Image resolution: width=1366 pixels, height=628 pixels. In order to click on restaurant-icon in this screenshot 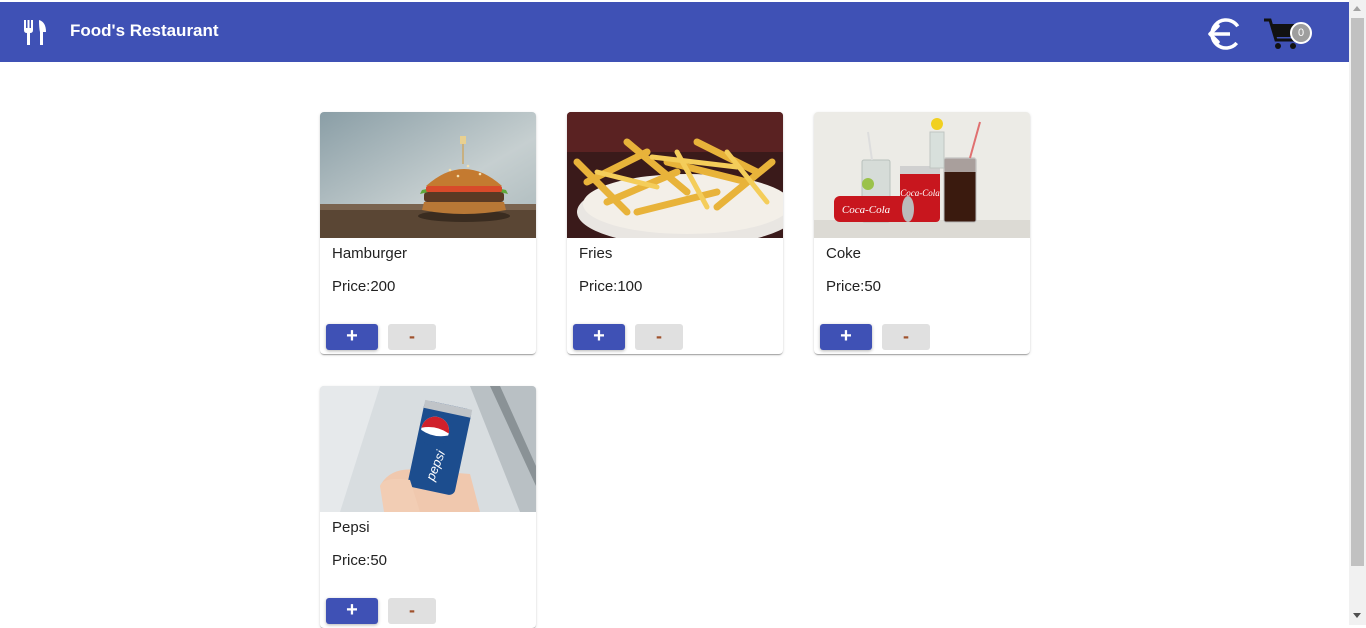, I will do `click(35, 32)`.